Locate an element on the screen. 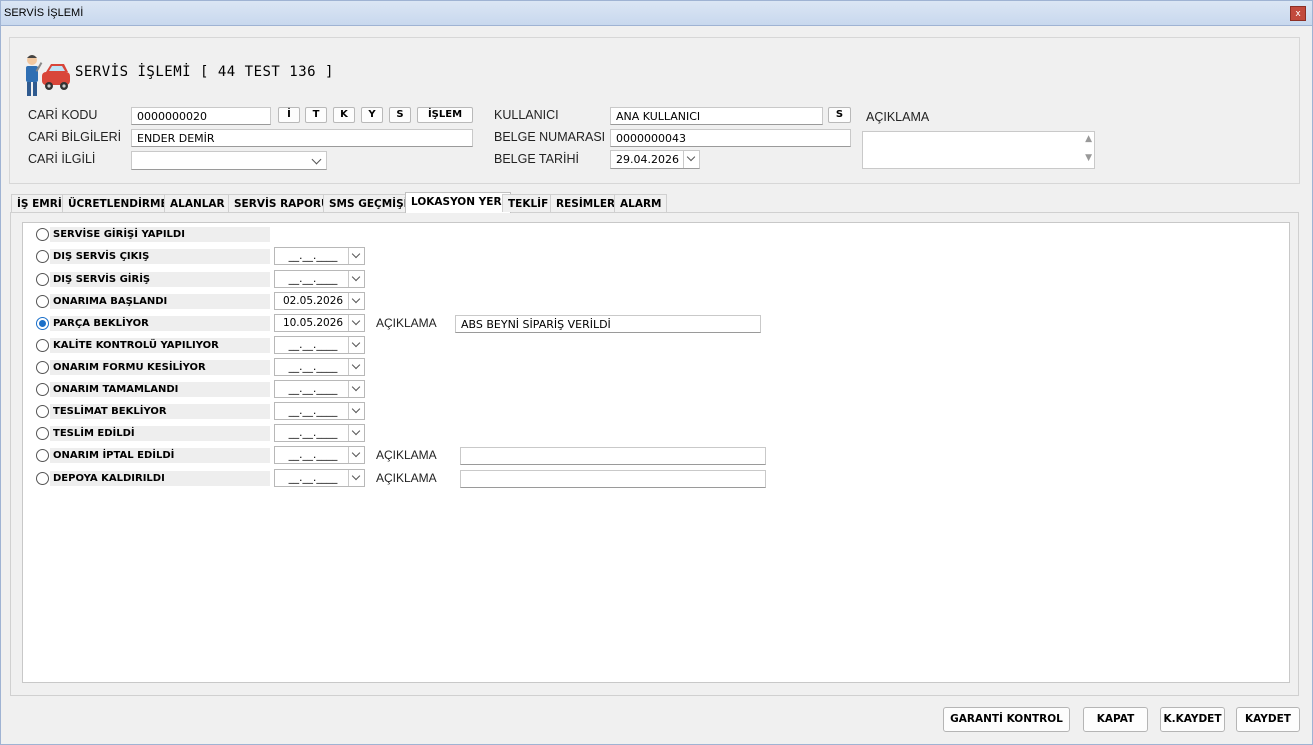 Image resolution: width=1313 pixels, height=745 pixels. belge-tarihi-datepicker: 29.04.2026 is located at coordinates (655, 159).